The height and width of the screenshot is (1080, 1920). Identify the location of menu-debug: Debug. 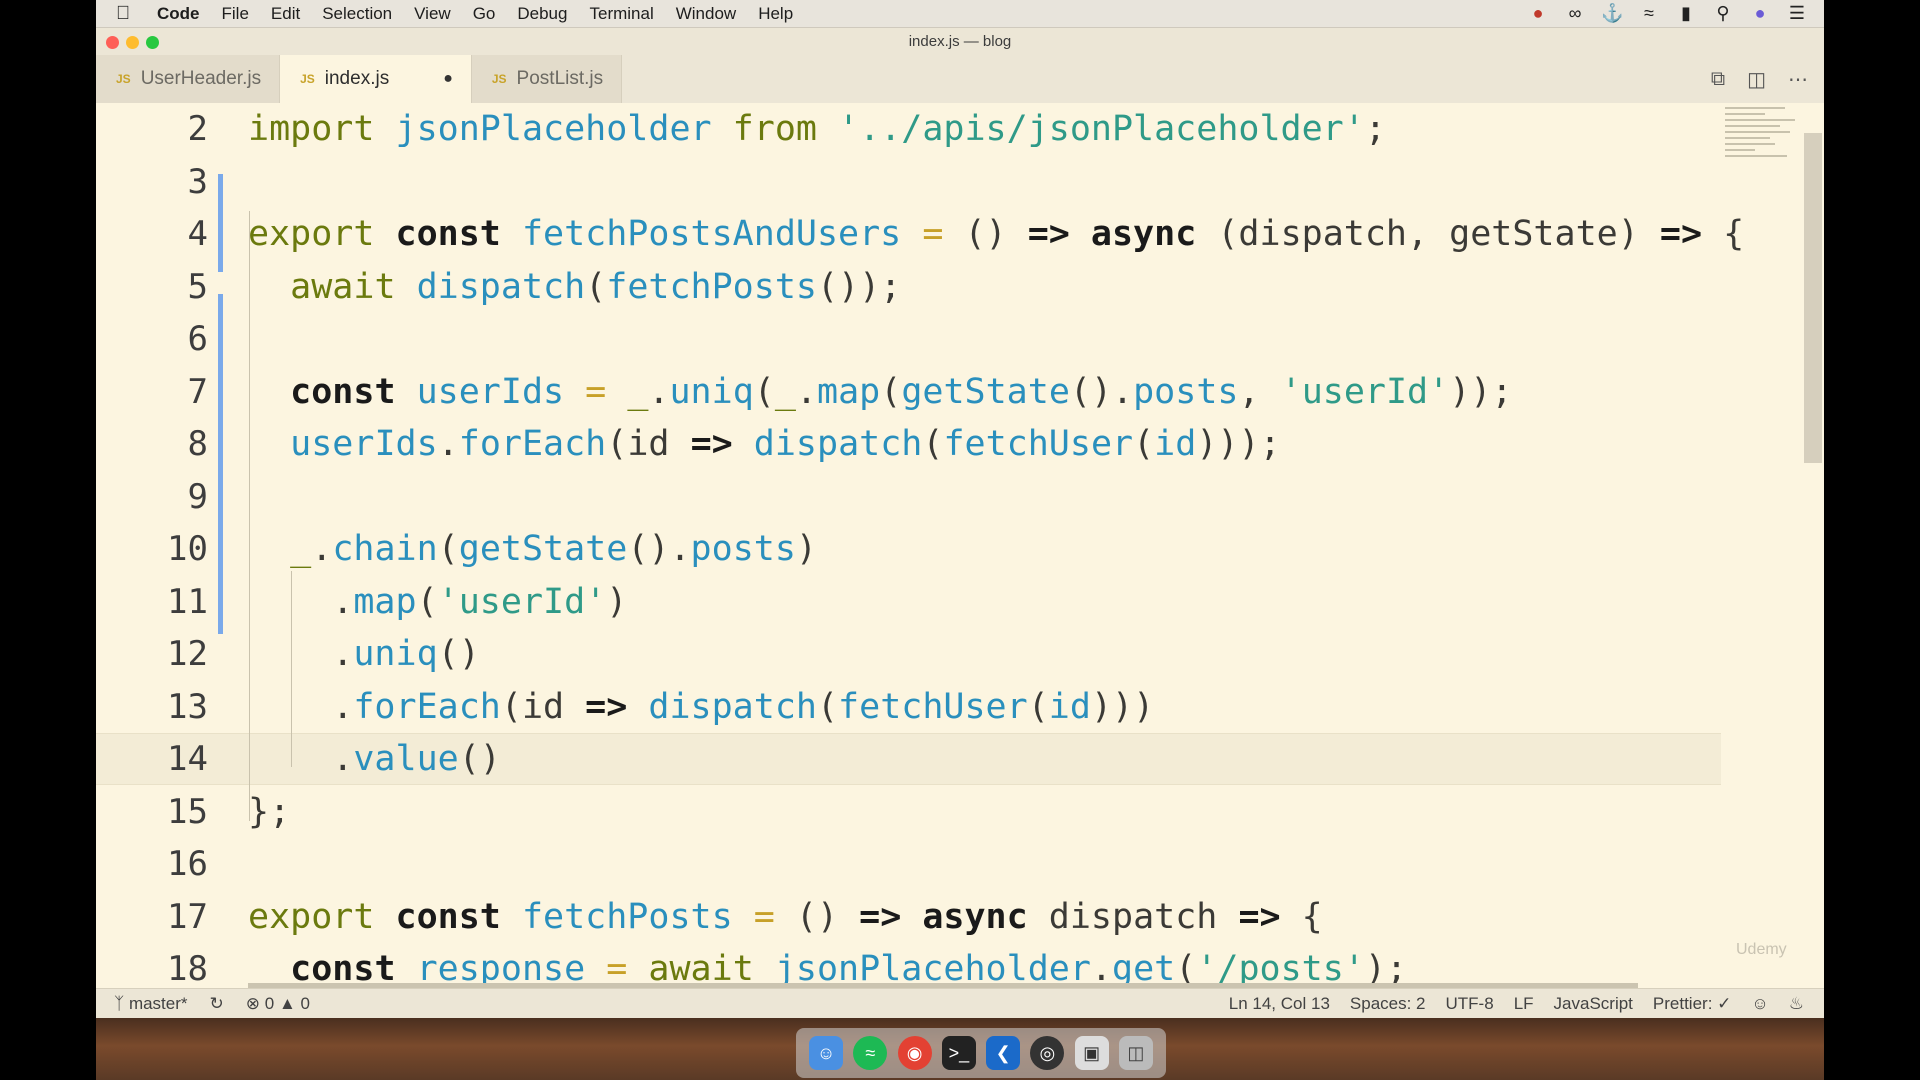
(542, 14).